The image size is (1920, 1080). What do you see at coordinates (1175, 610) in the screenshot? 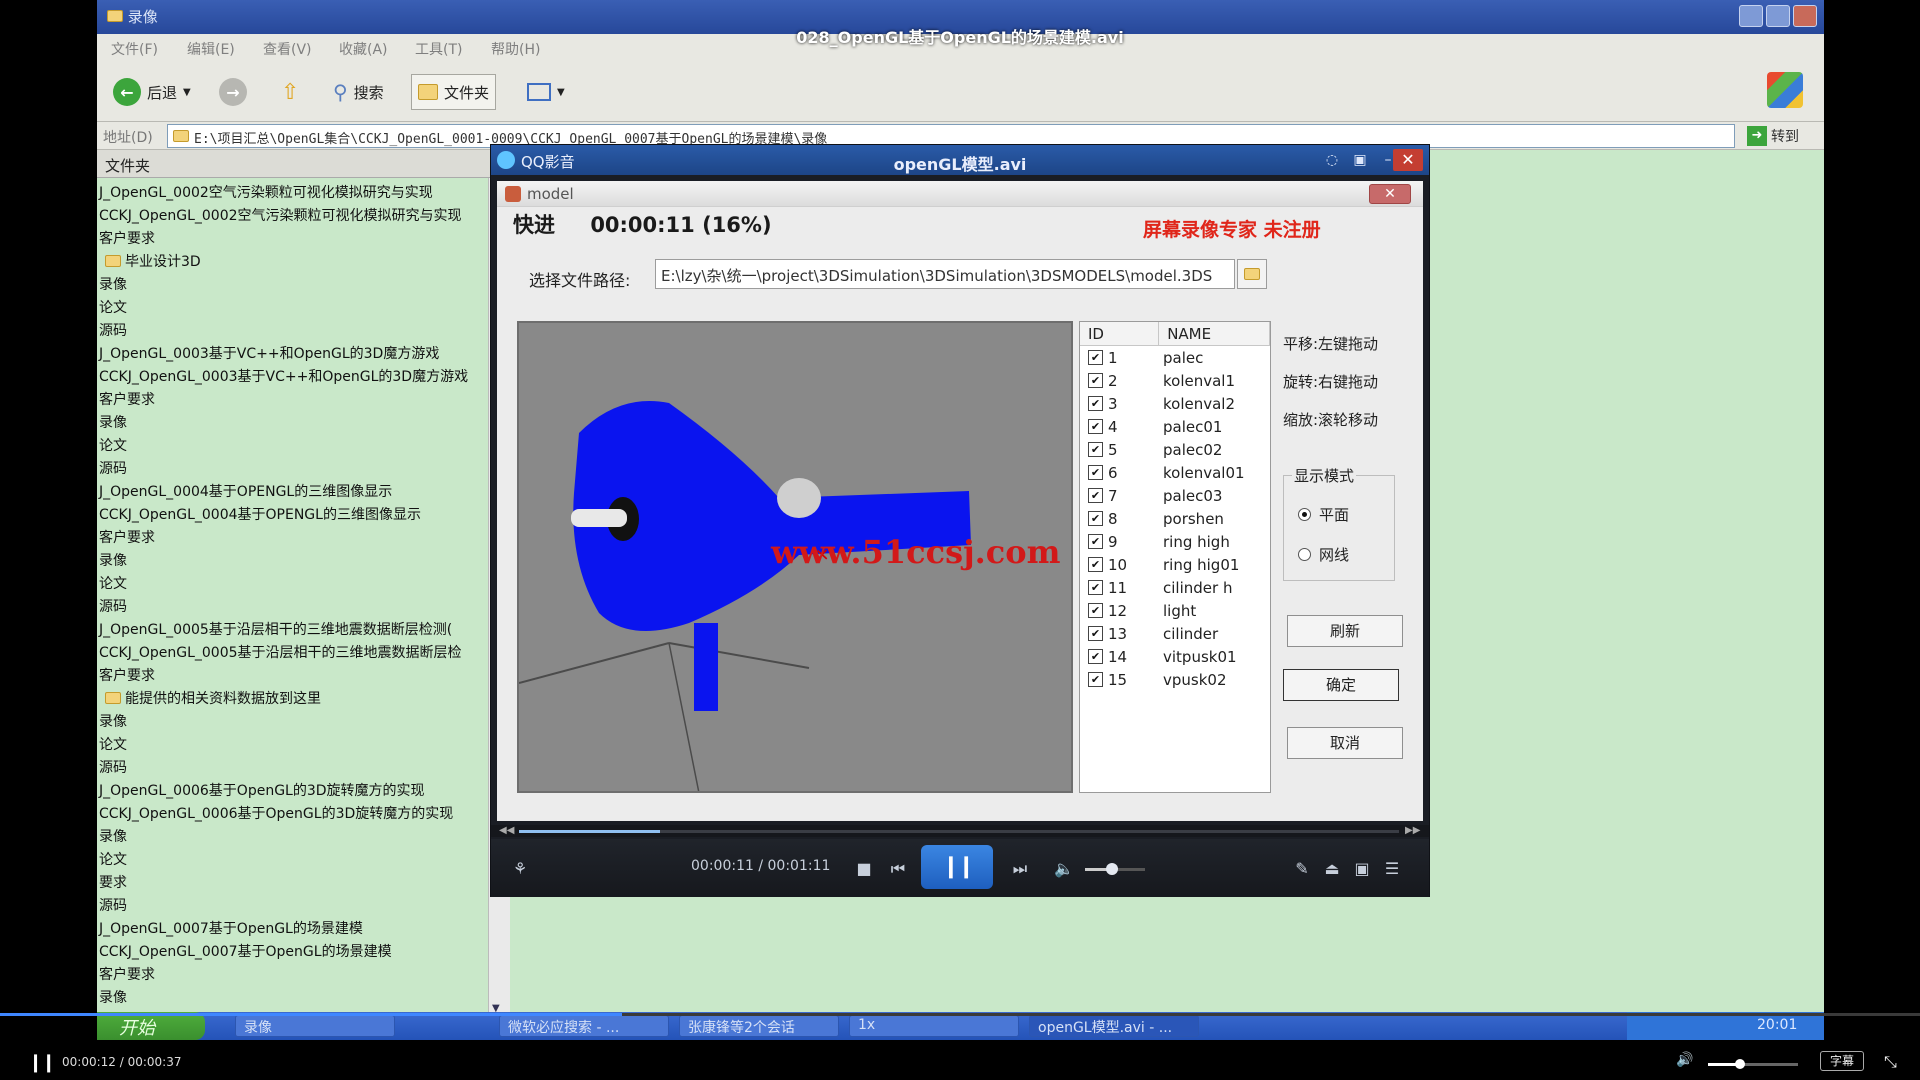
I see `list-item: ✔ 12 light` at bounding box center [1175, 610].